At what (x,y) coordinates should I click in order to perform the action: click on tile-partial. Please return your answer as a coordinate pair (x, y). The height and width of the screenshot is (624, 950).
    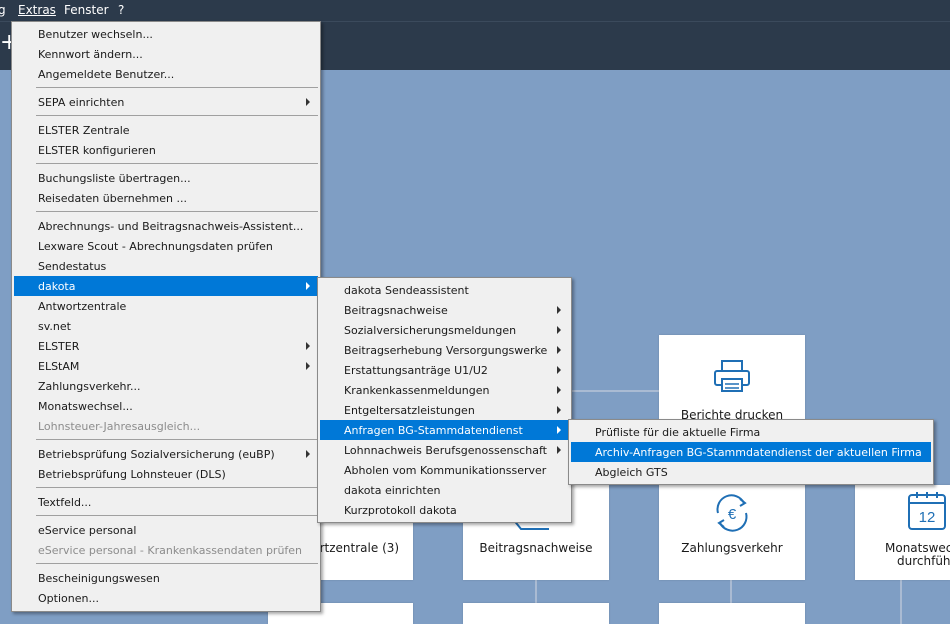
    Looking at the image, I should click on (536, 613).